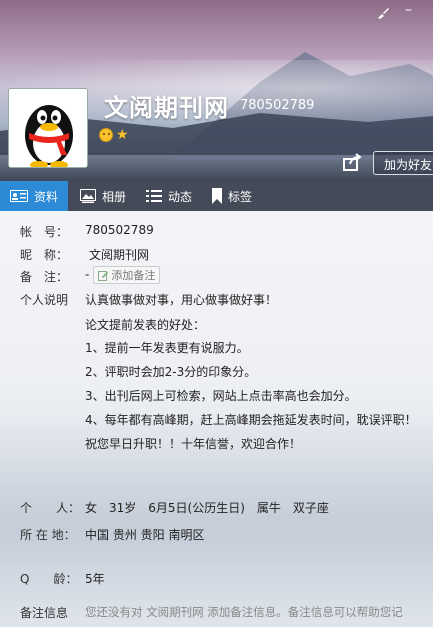 Image resolution: width=433 pixels, height=627 pixels. I want to click on bio-line: 认真做事做对事，用心做事做好事！, so click(181, 300).